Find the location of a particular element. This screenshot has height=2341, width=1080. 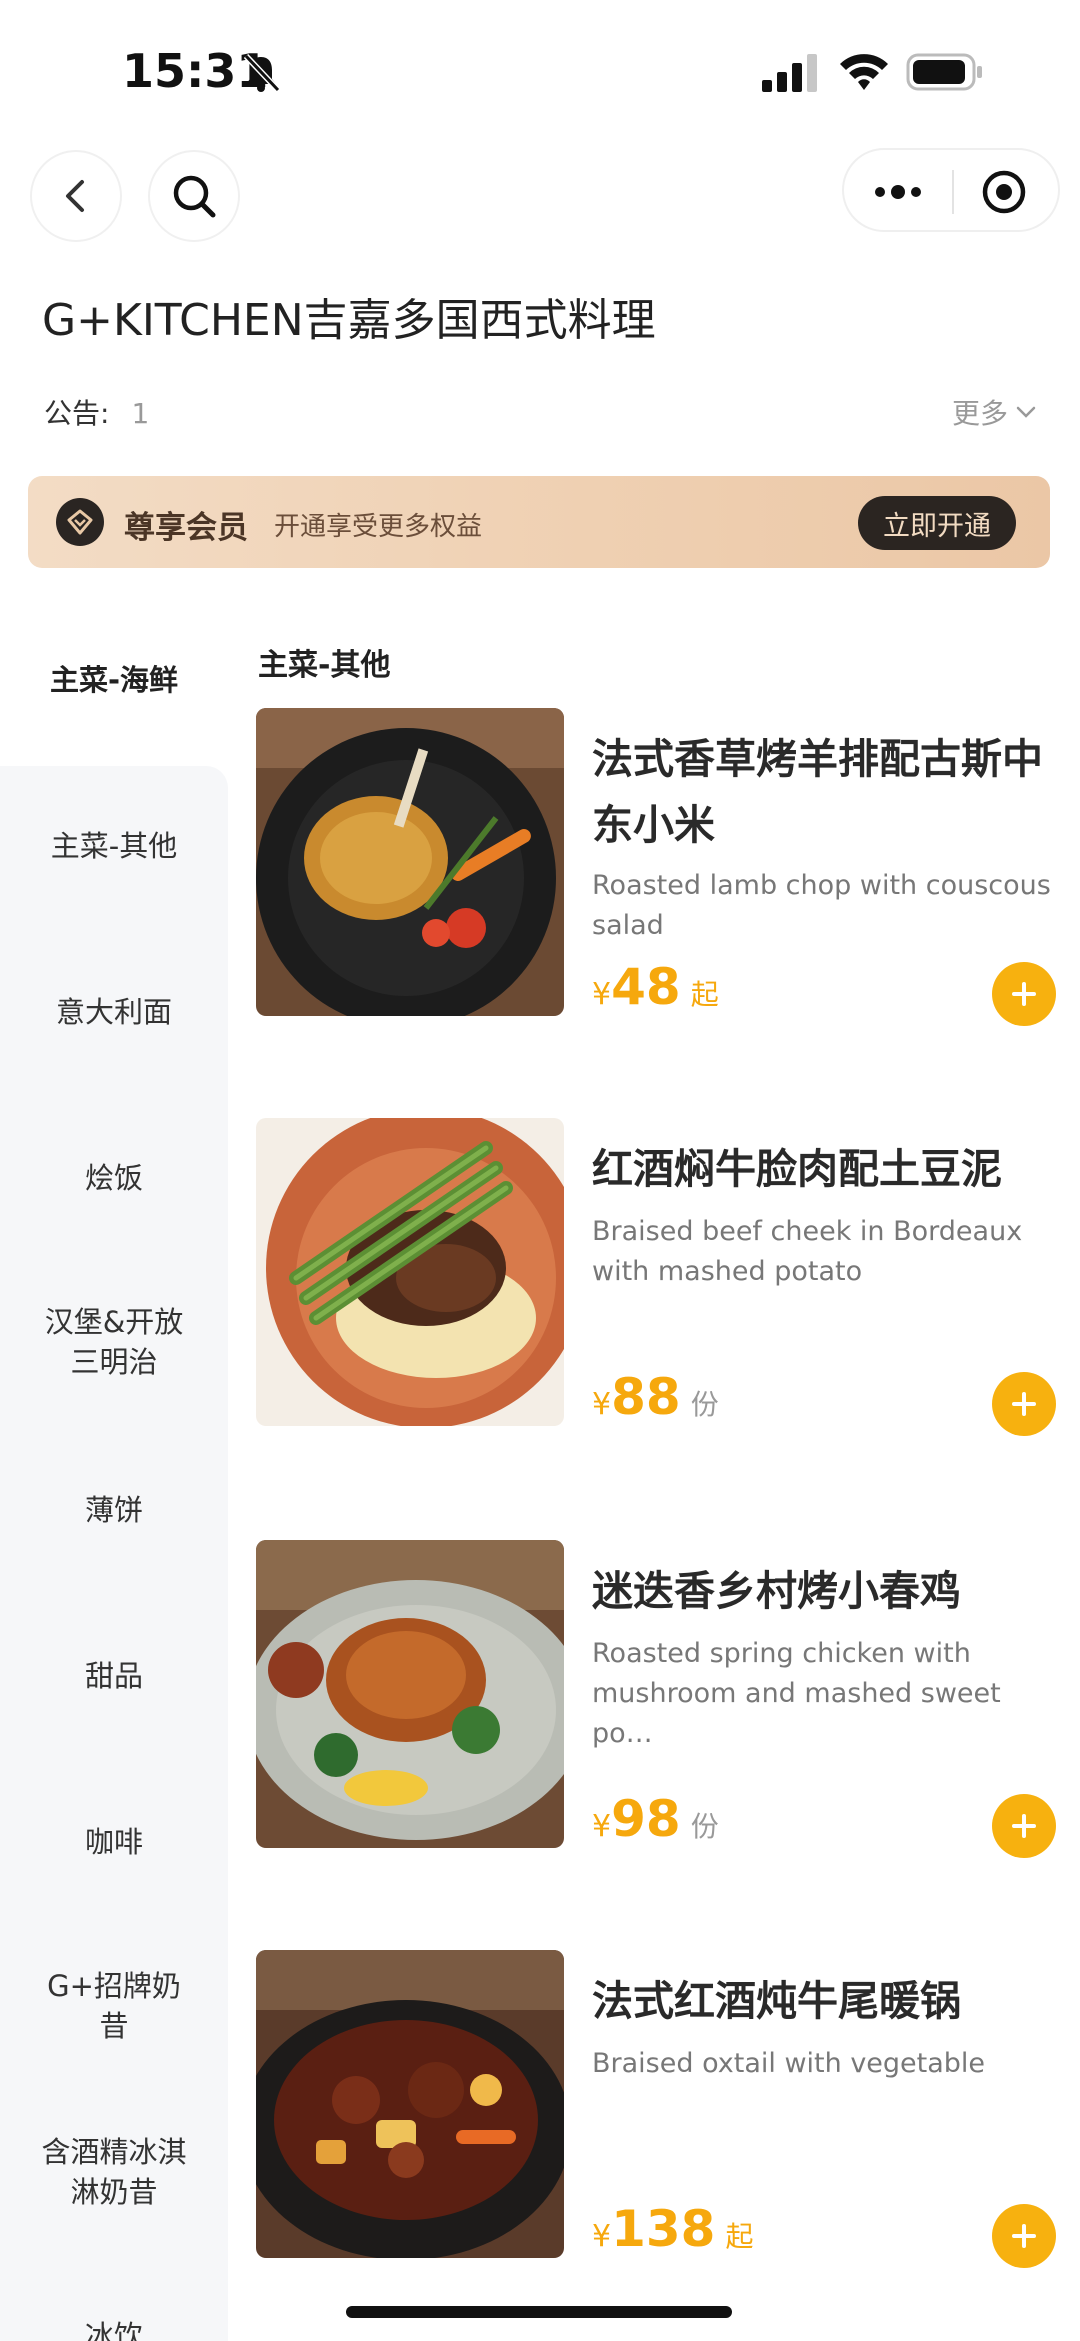

member-badge-icon is located at coordinates (80, 522).